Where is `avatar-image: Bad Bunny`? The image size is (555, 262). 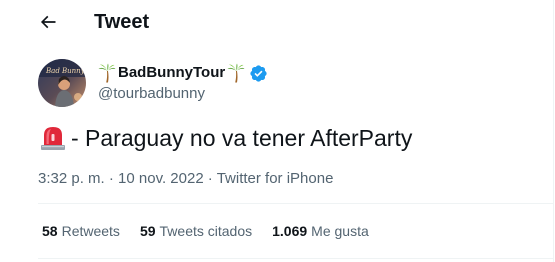
avatar-image: Bad Bunny is located at coordinates (62, 83).